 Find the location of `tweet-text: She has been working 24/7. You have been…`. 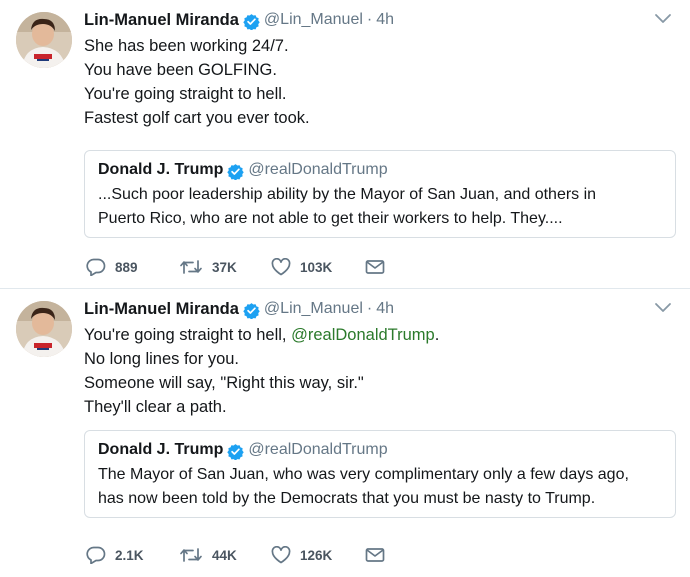

tweet-text: She has been working 24/7. You have been… is located at coordinates (374, 82).